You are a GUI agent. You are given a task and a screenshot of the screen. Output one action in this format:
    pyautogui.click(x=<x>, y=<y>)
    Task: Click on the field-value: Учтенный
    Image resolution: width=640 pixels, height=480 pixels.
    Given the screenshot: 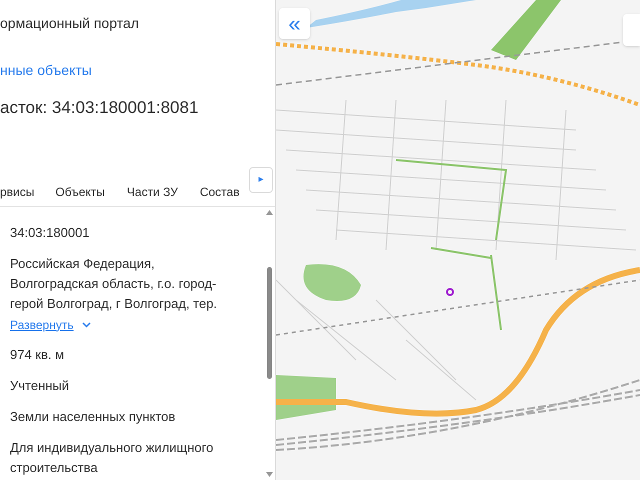 What is the action you would take?
    pyautogui.click(x=40, y=385)
    